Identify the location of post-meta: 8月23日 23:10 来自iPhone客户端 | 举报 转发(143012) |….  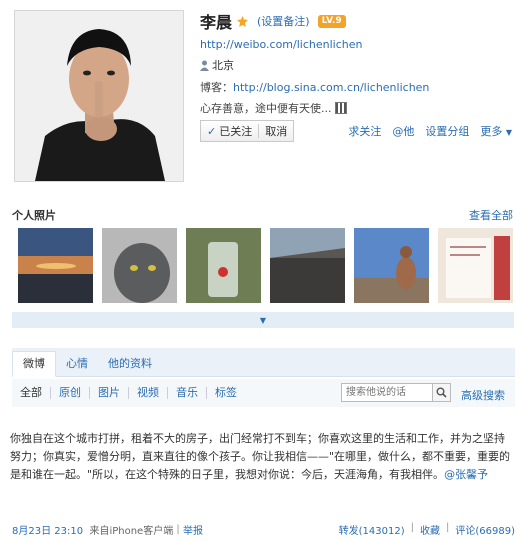
(263, 529).